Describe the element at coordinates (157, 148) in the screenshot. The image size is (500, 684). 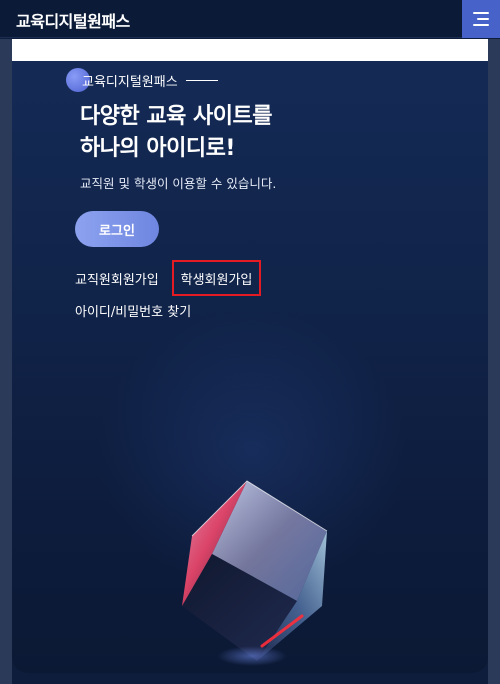
I see `hero-title-line2: 하나의 아이디로!` at that location.